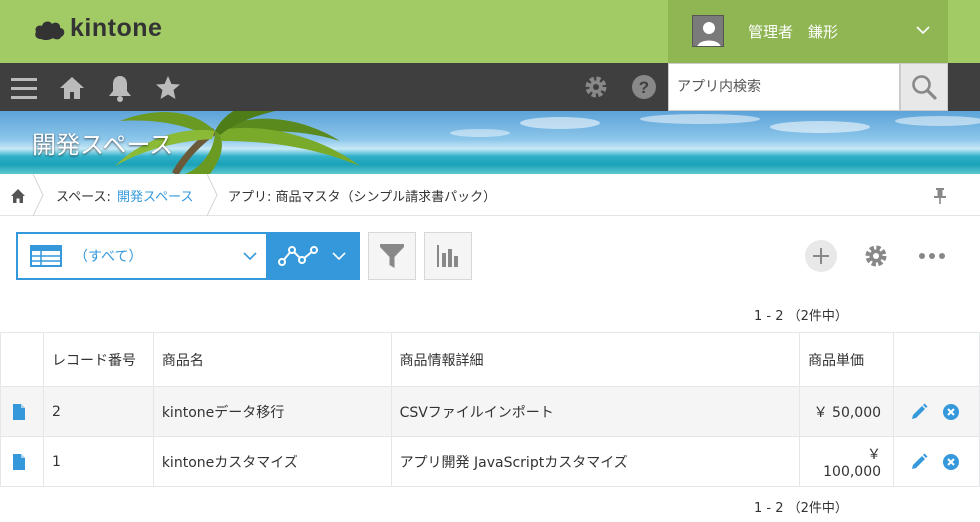 The image size is (980, 522). I want to click on breadcrumb-space-prefix: スペース:, so click(83, 197).